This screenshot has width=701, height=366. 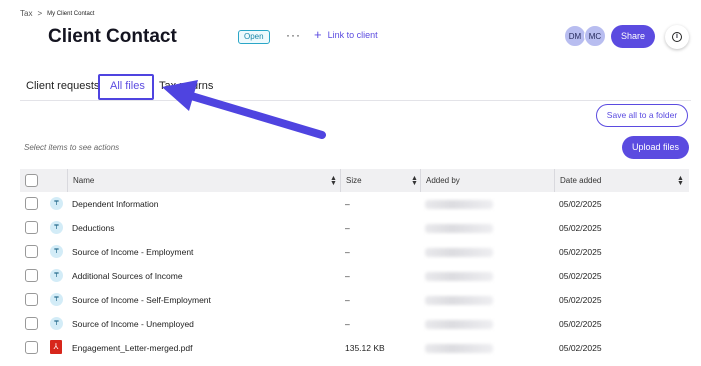 I want to click on select-items-hint: Select items to see actions, so click(x=72, y=147).